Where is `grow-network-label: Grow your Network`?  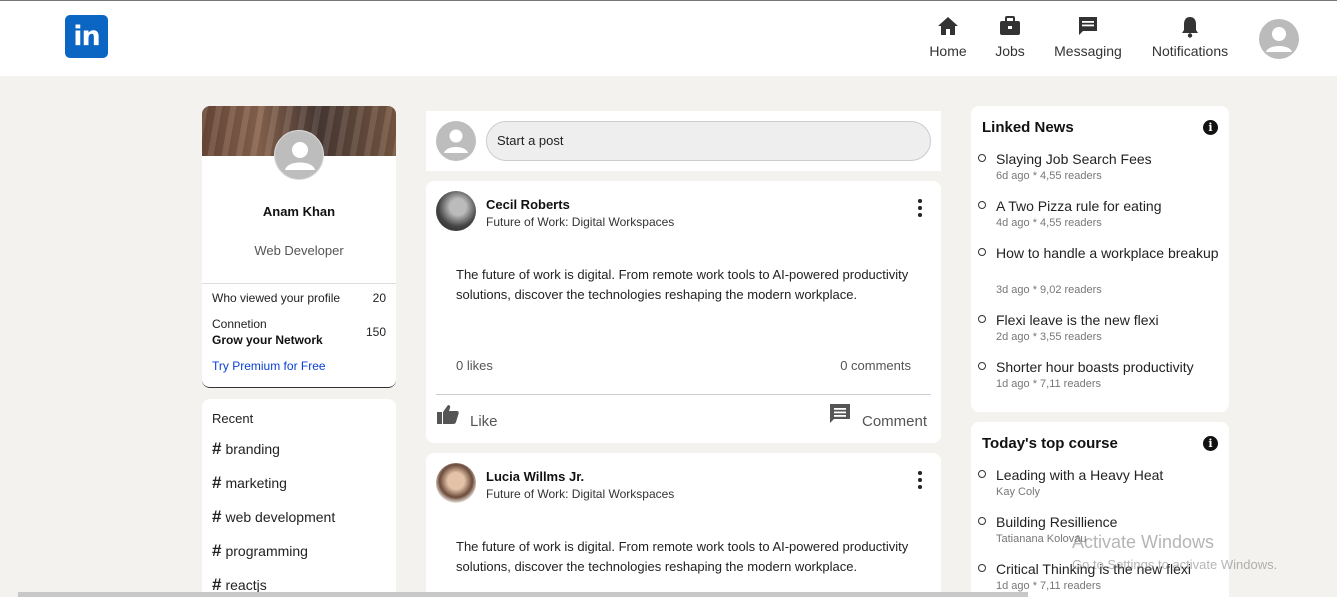 grow-network-label: Grow your Network is located at coordinates (267, 340).